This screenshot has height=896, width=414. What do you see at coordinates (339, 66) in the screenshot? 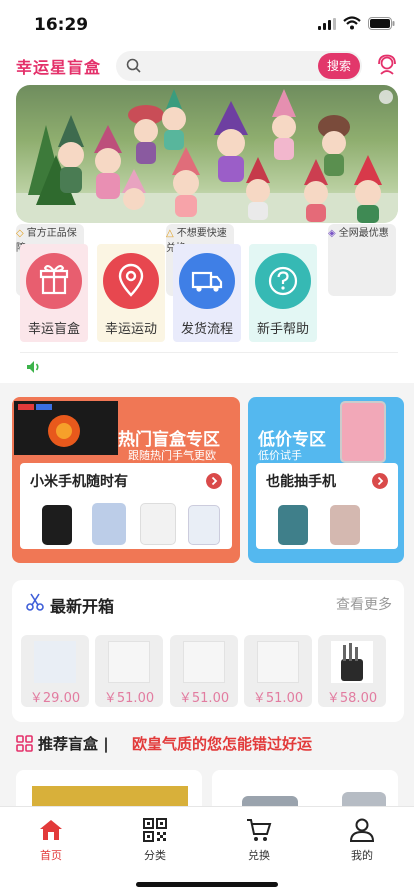
I see `search-button: 搜索` at bounding box center [339, 66].